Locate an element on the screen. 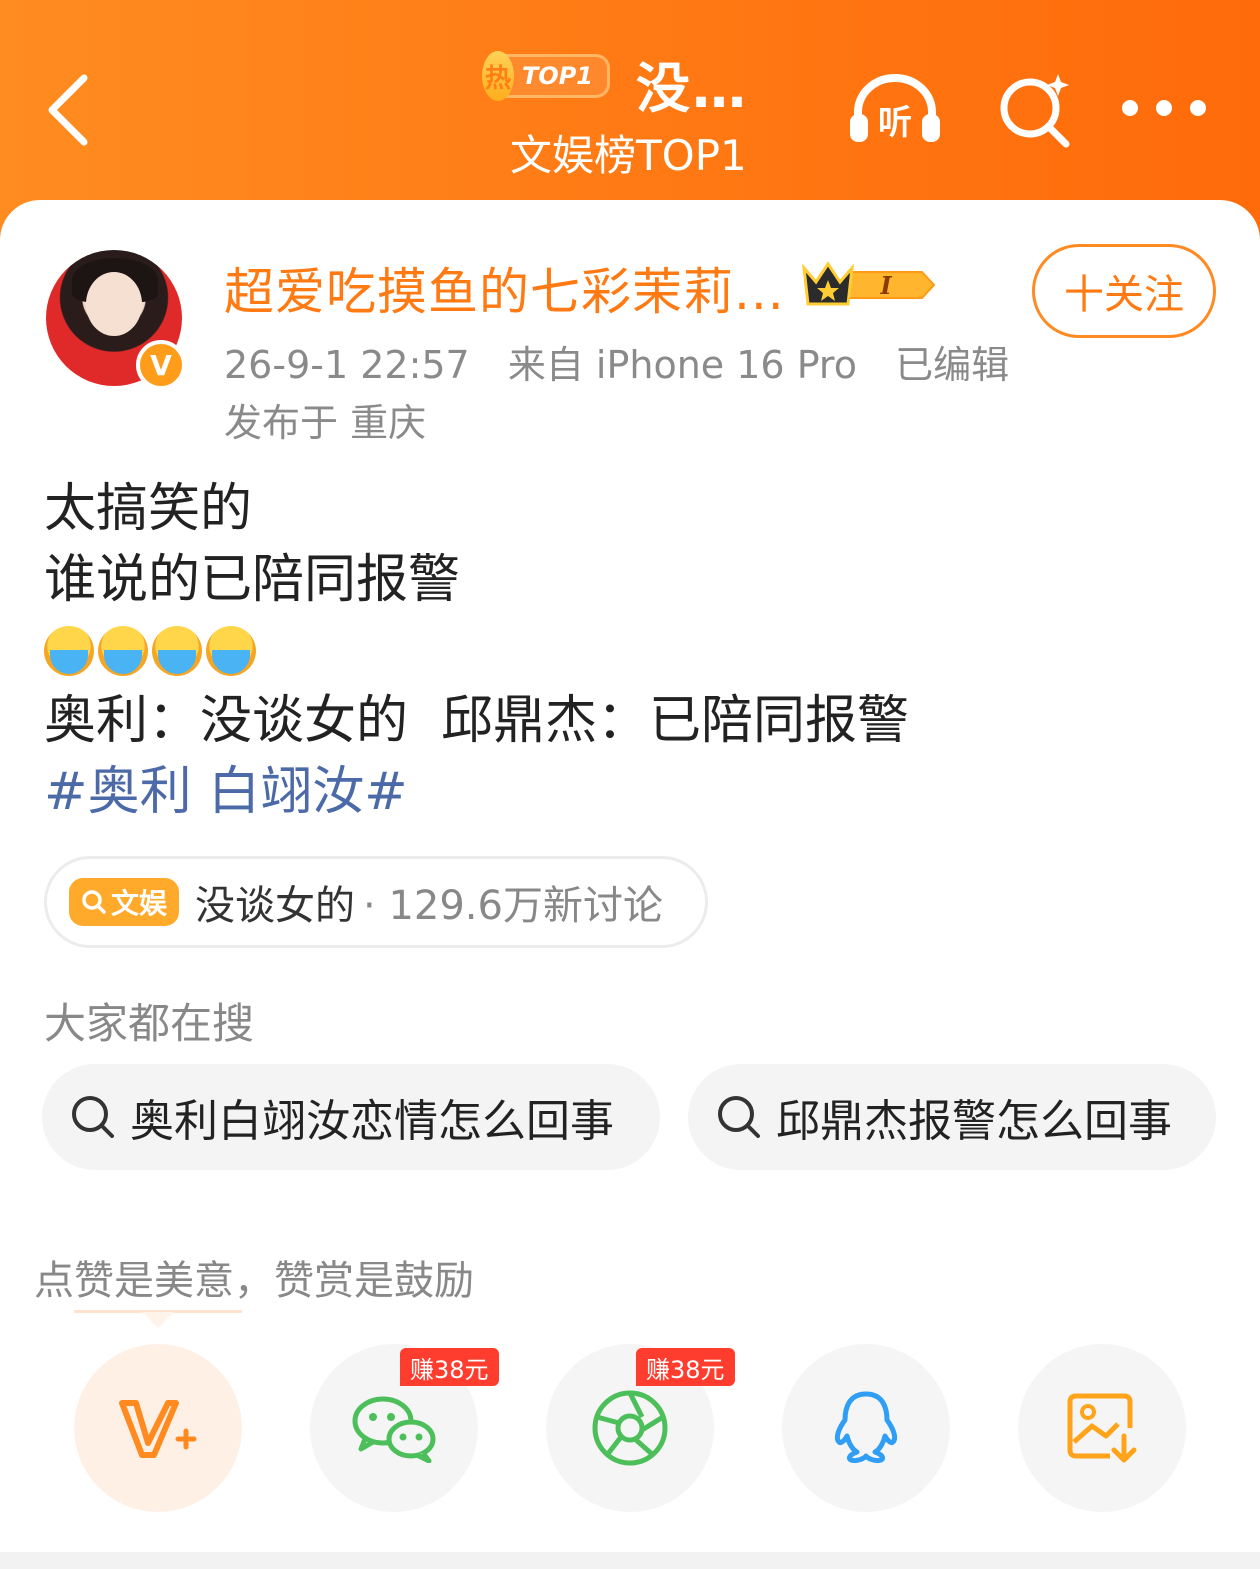  rank-subtitle: 文娱榜TOP1 is located at coordinates (628, 152).